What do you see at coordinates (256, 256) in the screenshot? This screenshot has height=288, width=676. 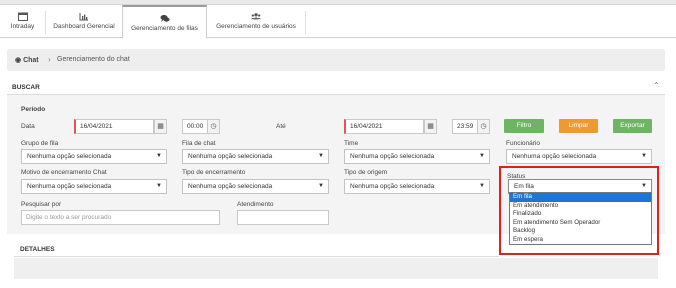 I see `divider` at bounding box center [256, 256].